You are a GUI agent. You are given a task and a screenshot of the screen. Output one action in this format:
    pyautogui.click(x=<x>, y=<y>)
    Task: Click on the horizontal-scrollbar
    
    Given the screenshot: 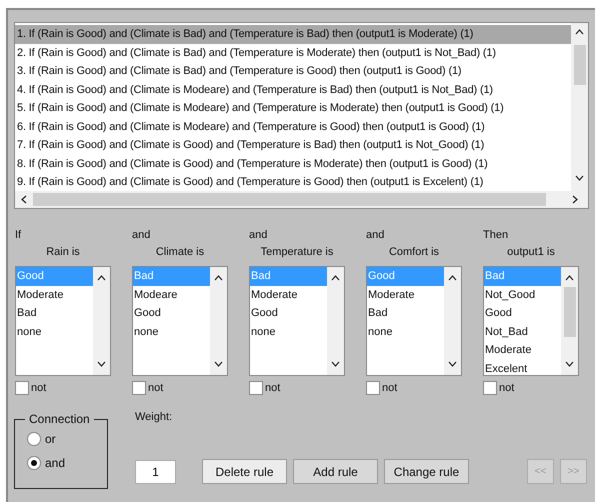 What is the action you would take?
    pyautogui.click(x=301, y=199)
    